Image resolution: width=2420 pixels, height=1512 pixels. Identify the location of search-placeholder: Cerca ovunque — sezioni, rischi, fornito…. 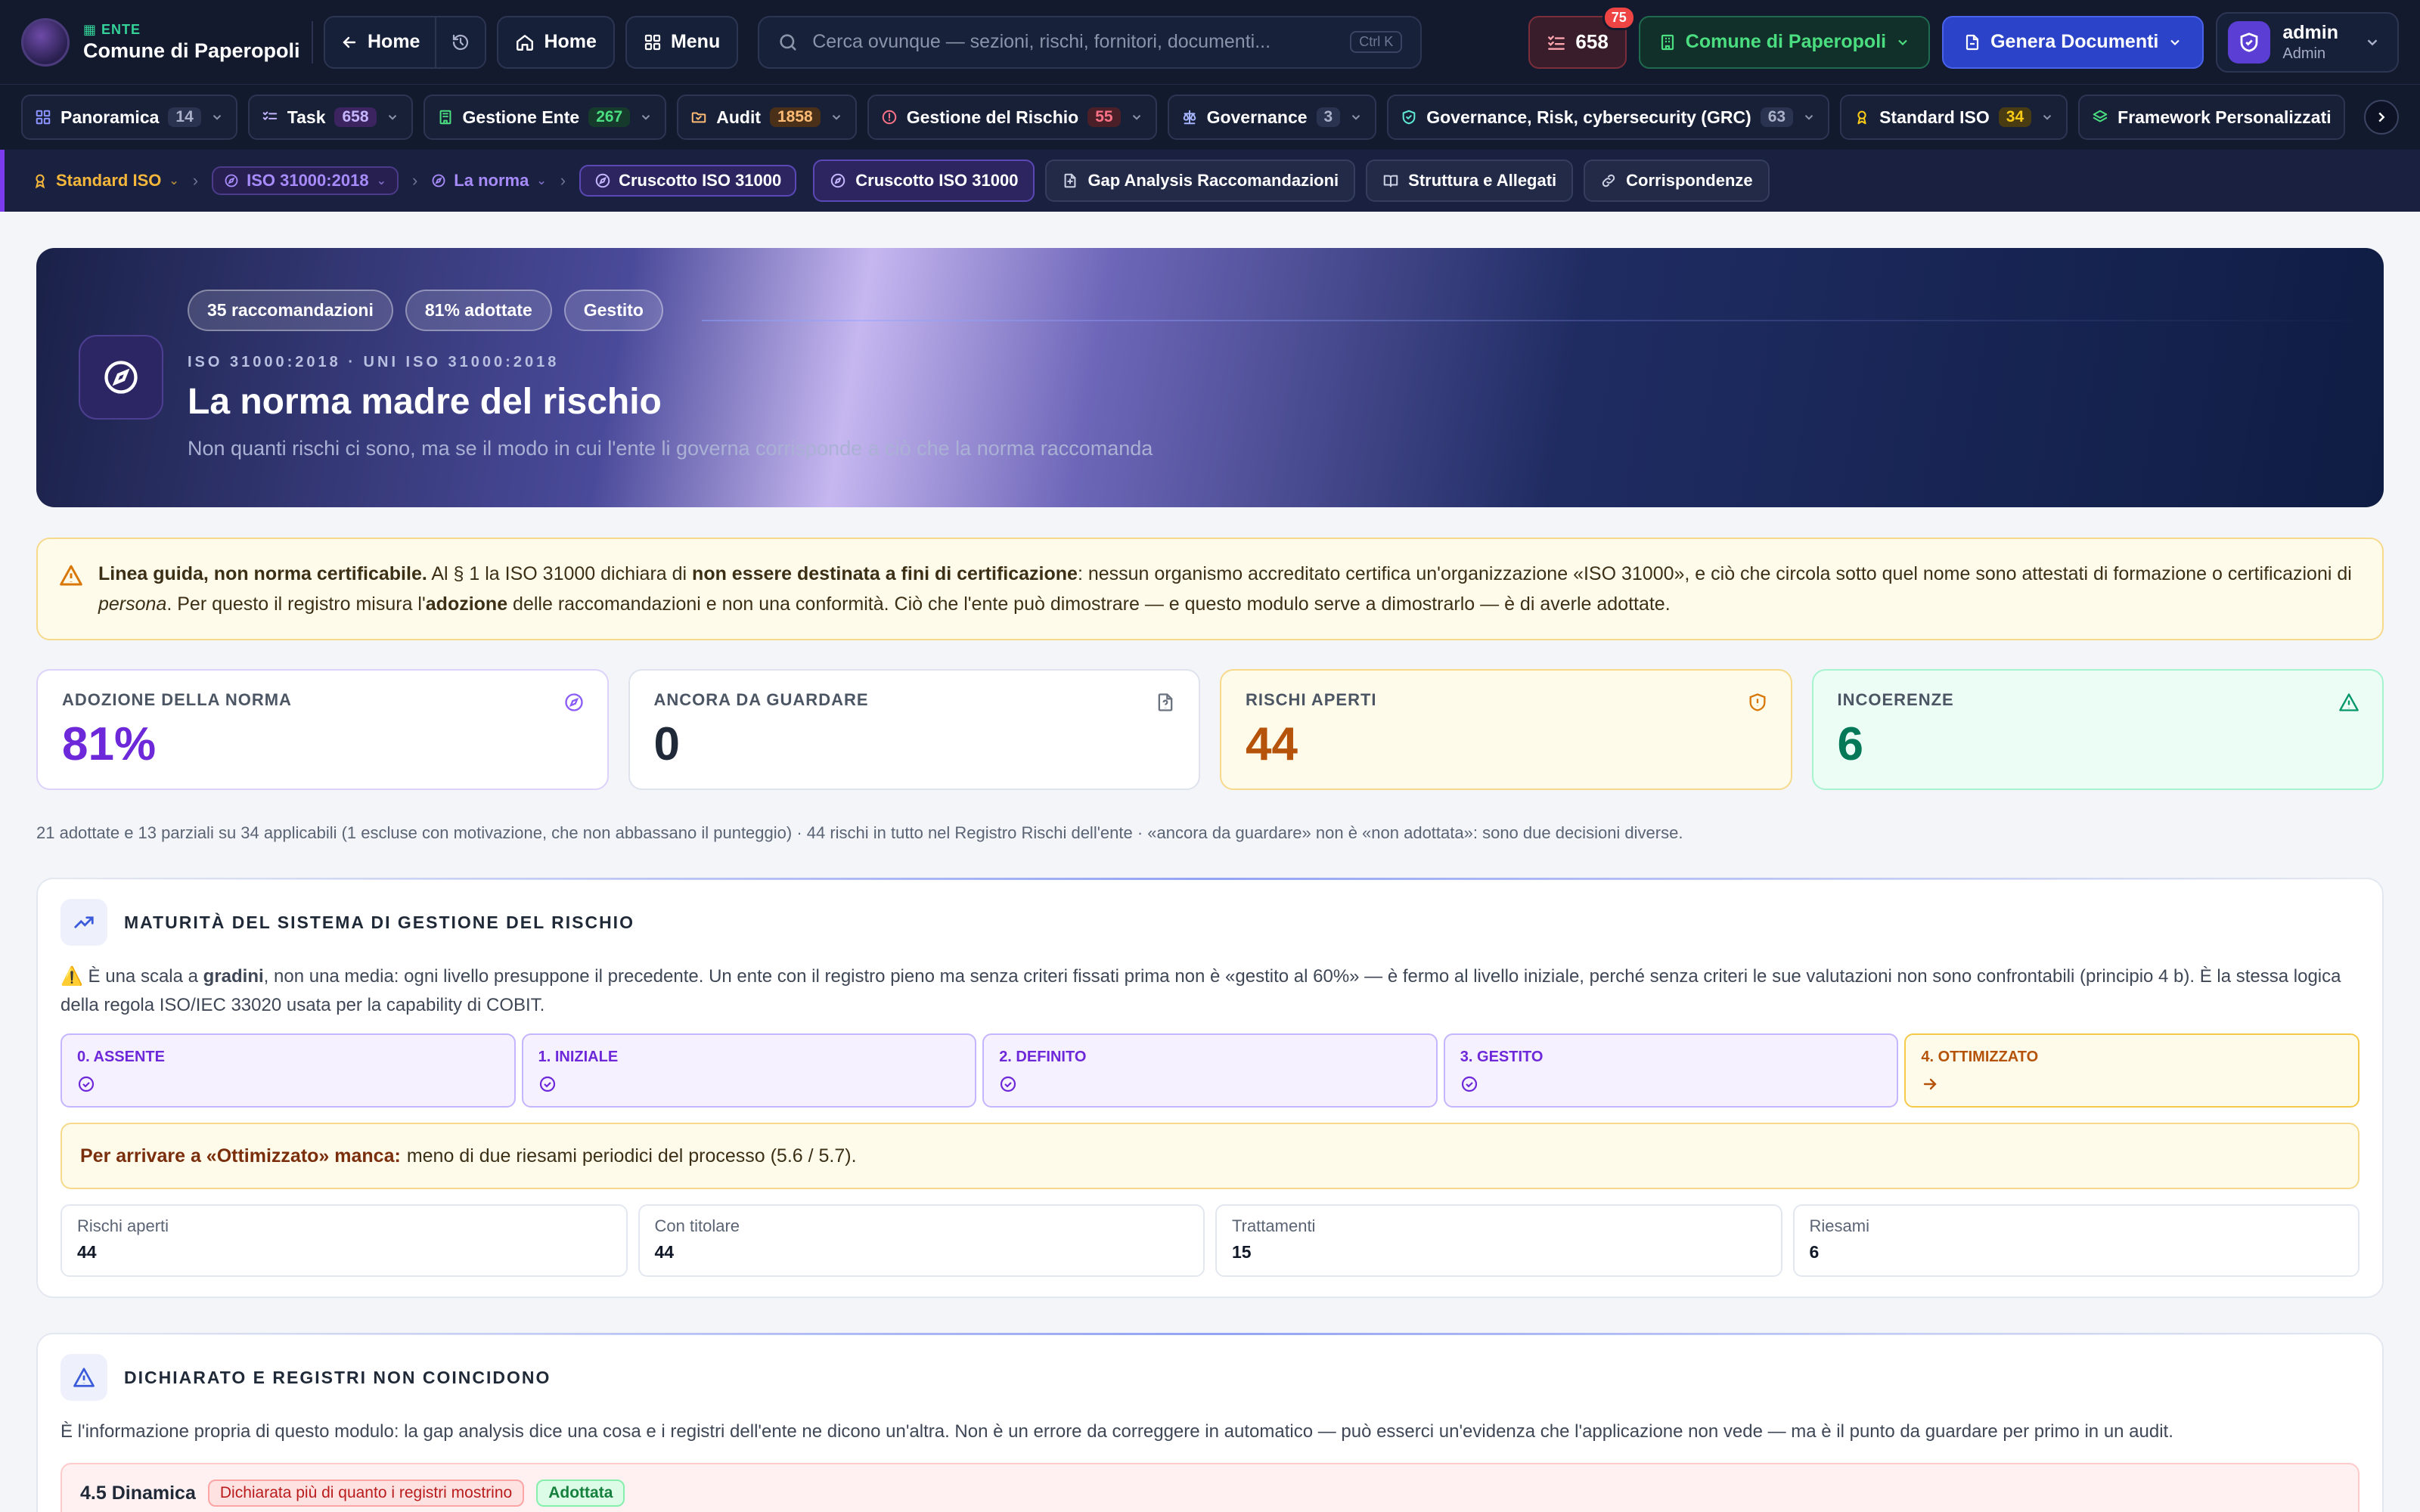
(1041, 42).